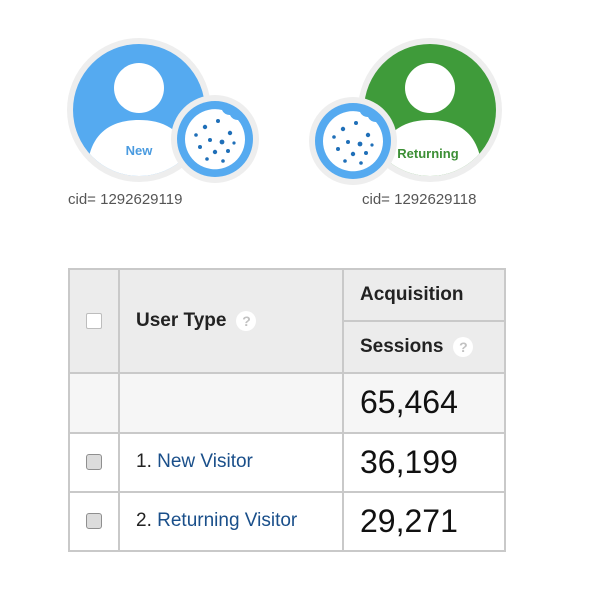 This screenshot has width=611, height=600. Describe the element at coordinates (424, 403) in the screenshot. I see `total-sessions-value: 65,464` at that location.